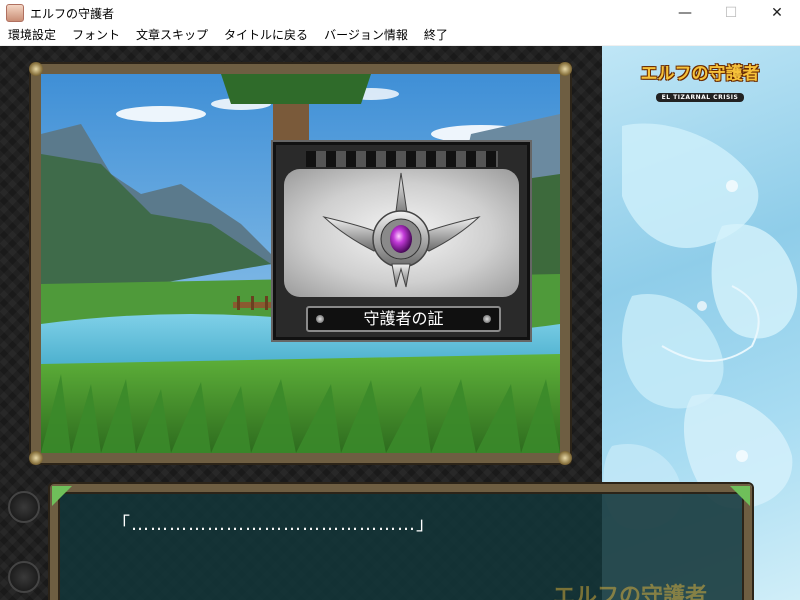  What do you see at coordinates (630, 591) in the screenshot?
I see `dialog-watermark-logo: エルフの守護者` at bounding box center [630, 591].